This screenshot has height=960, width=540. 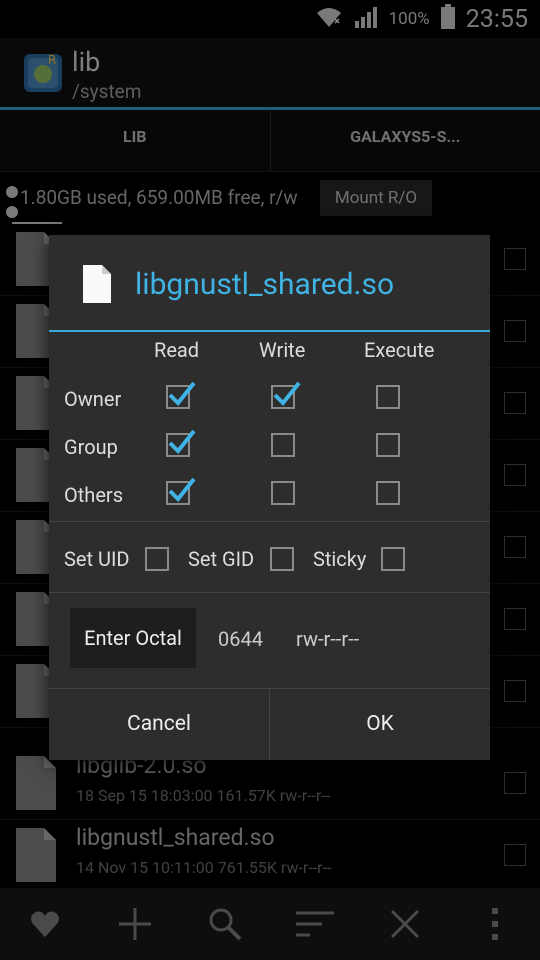 What do you see at coordinates (177, 350) in the screenshot?
I see `column-read: Read` at bounding box center [177, 350].